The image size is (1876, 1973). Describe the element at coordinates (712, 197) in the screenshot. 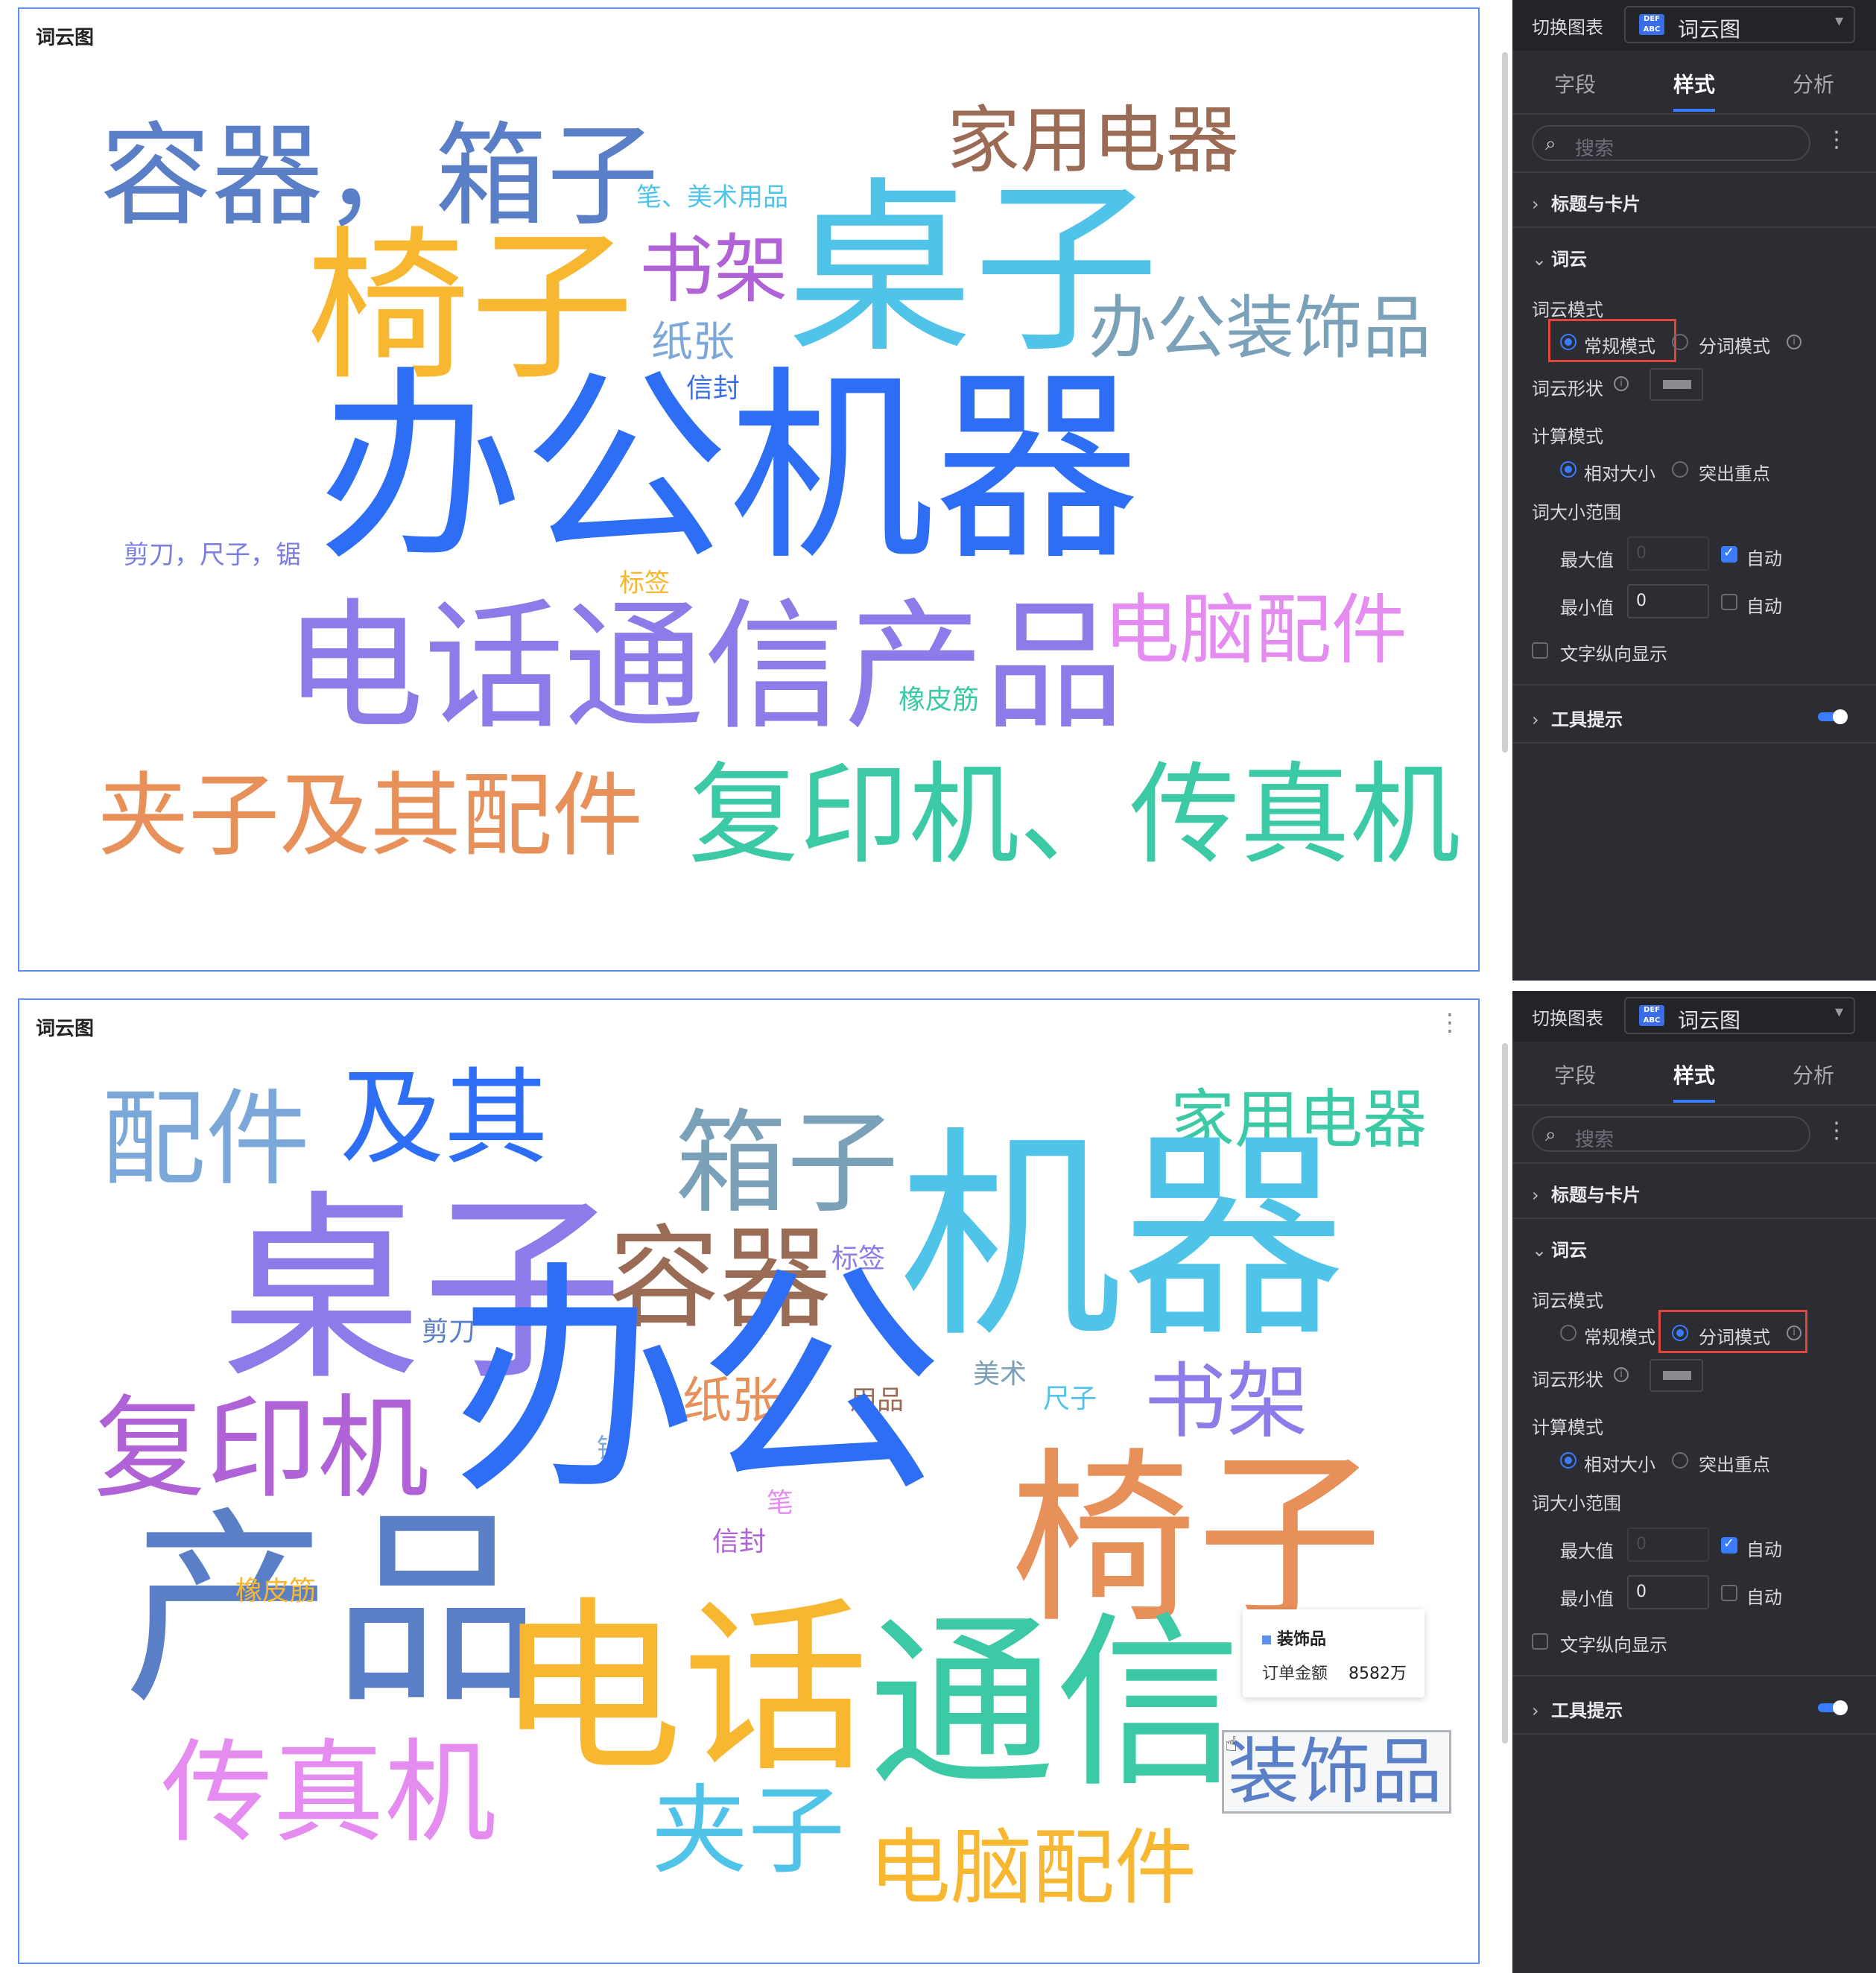

I see `word-bi-meishu-yongpin: 笔、美术用品` at that location.